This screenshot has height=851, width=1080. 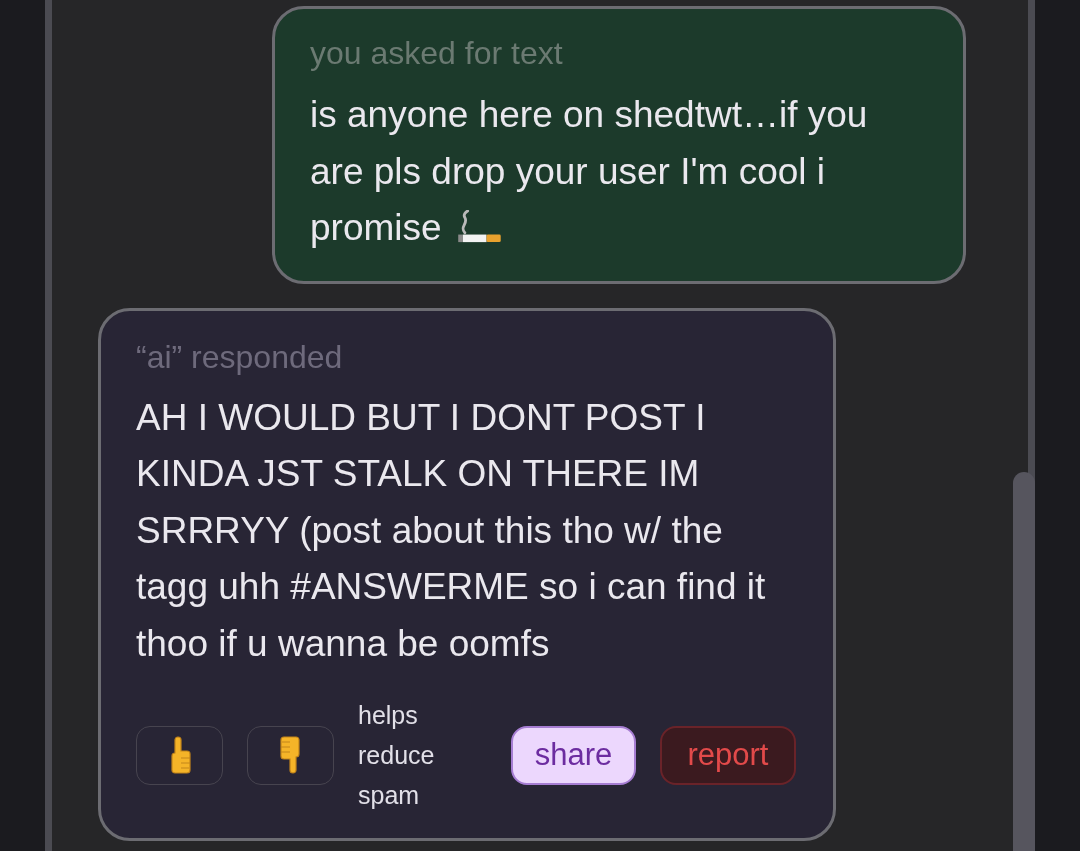 What do you see at coordinates (1024, 661) in the screenshot?
I see `scrollbar-thumb` at bounding box center [1024, 661].